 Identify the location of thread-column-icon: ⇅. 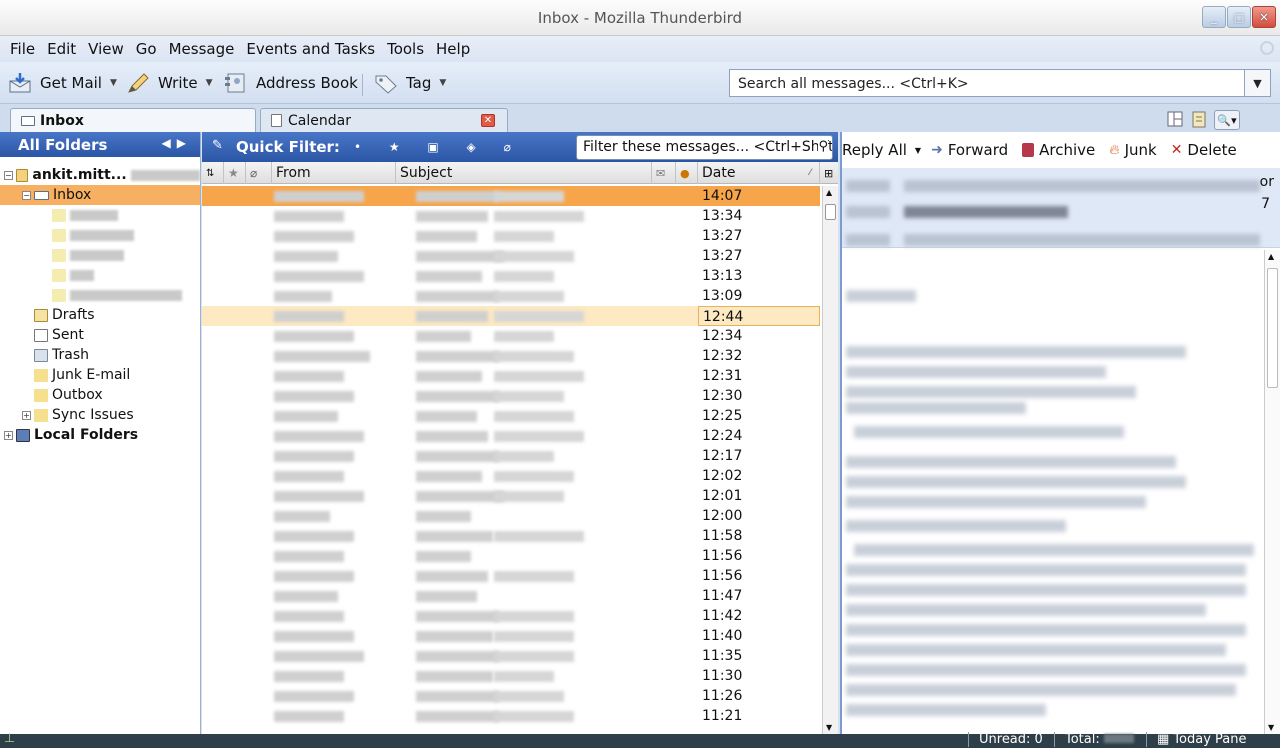
(213, 173).